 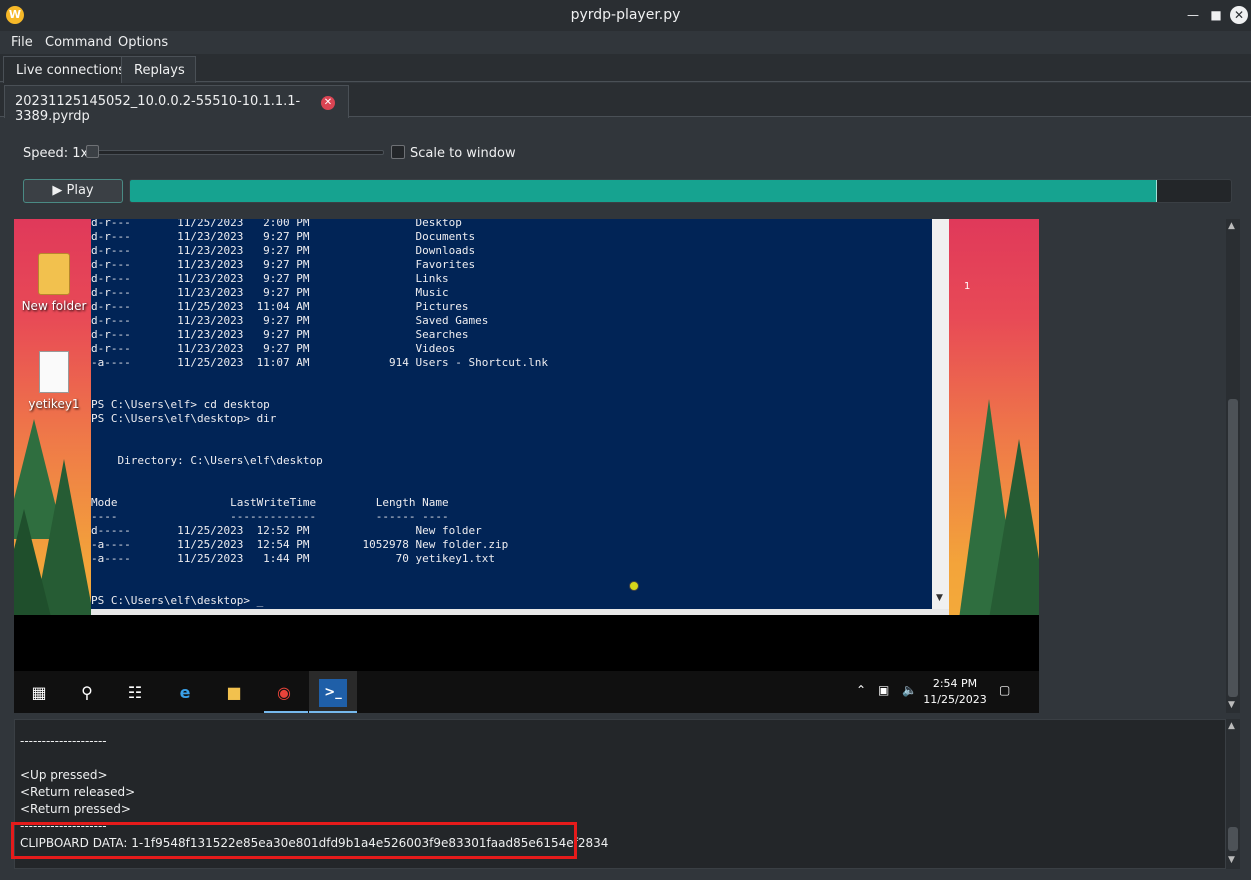 I want to click on file-explorer-icon: ■, so click(x=234, y=693).